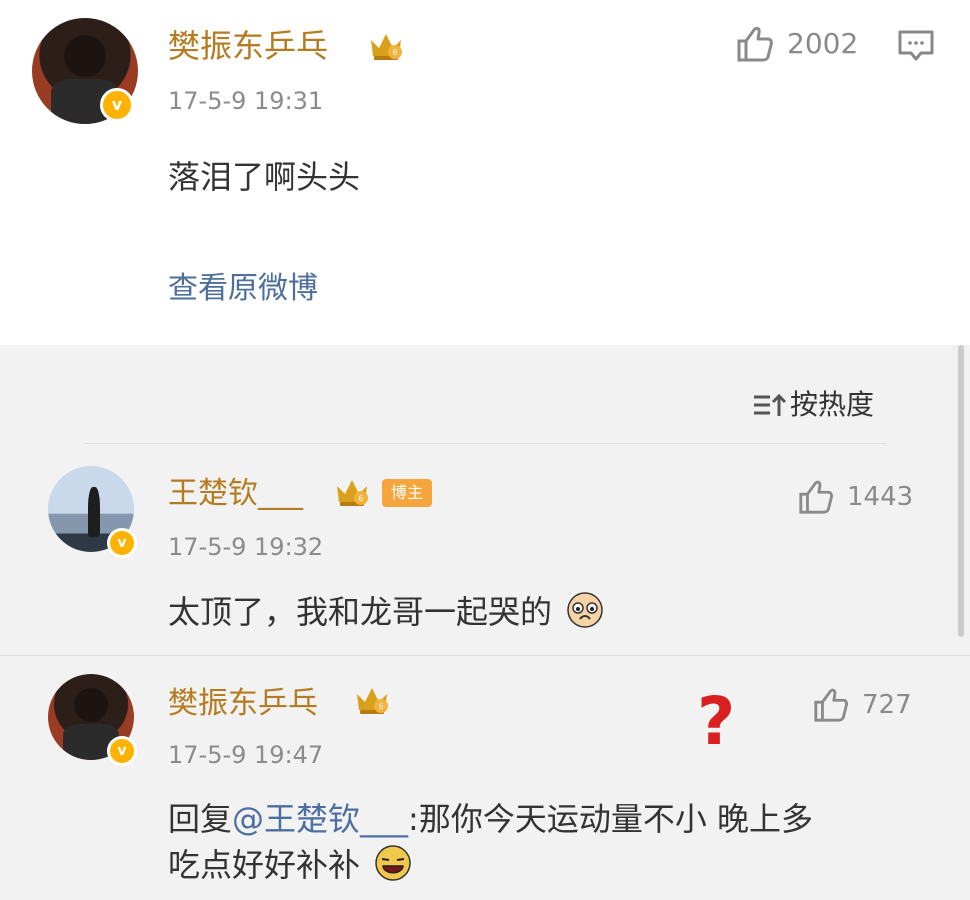 Image resolution: width=970 pixels, height=900 pixels. I want to click on post-like-button: 2002, so click(796, 44).